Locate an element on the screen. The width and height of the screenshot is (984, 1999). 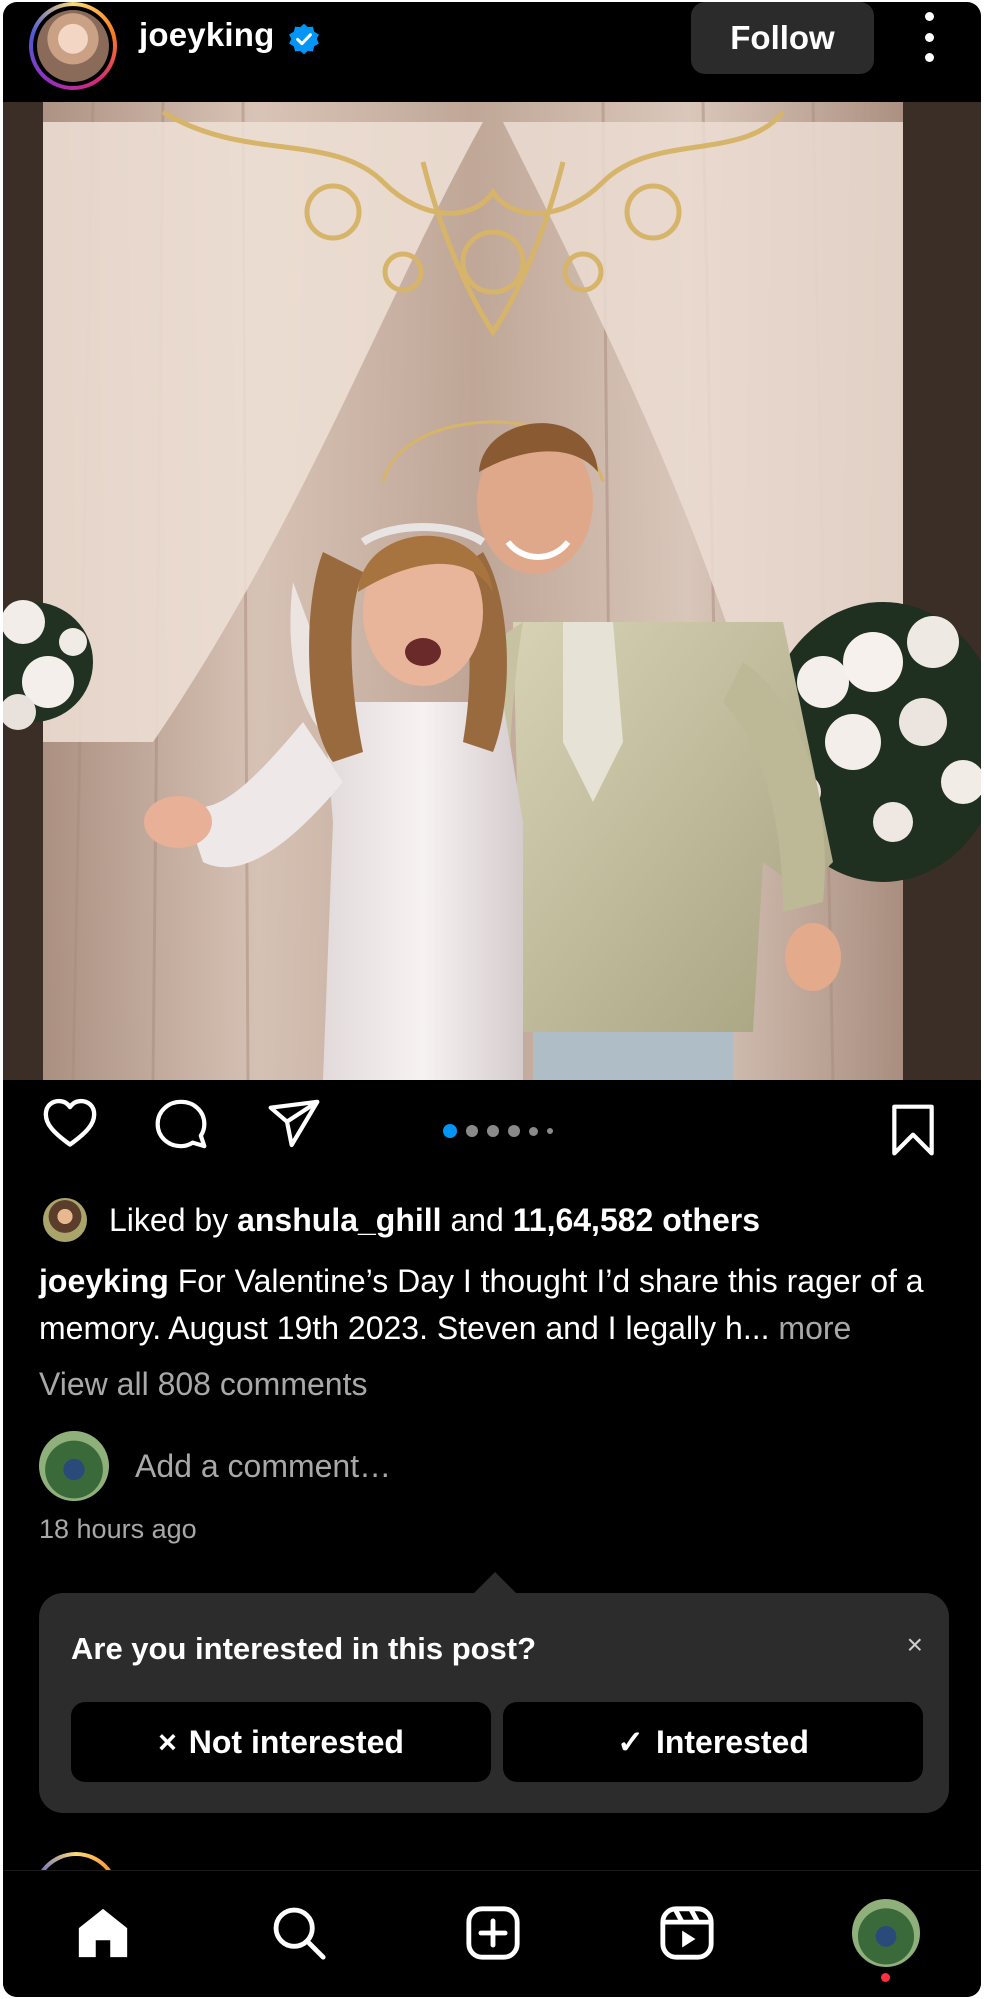
carousel-indicator is located at coordinates (498, 1131).